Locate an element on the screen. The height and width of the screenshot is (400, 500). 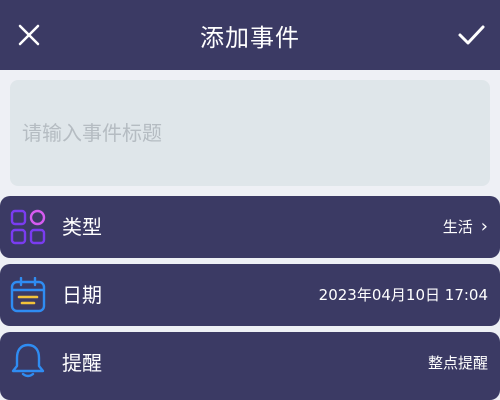
checkmark-icon is located at coordinates (471, 35).